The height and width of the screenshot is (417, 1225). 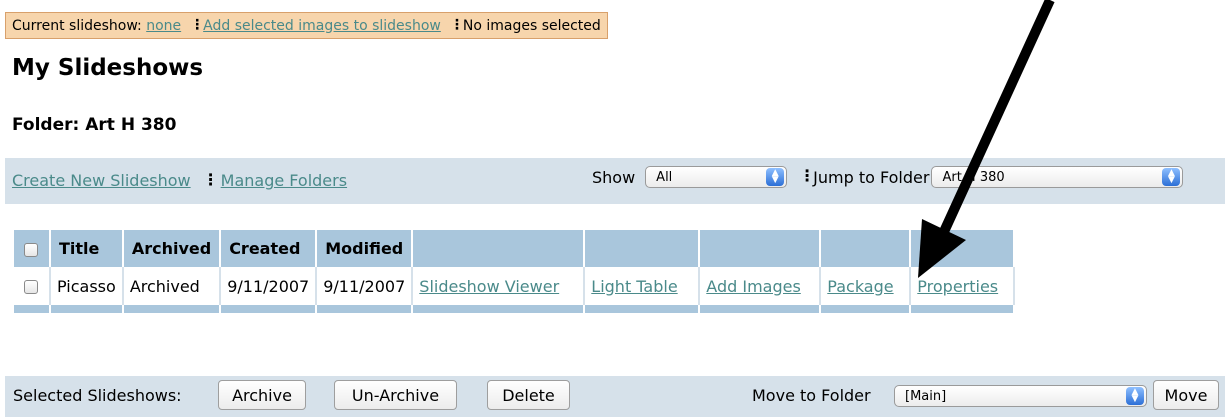 What do you see at coordinates (284, 180) in the screenshot?
I see `manage-folders-link: Manage Folders` at bounding box center [284, 180].